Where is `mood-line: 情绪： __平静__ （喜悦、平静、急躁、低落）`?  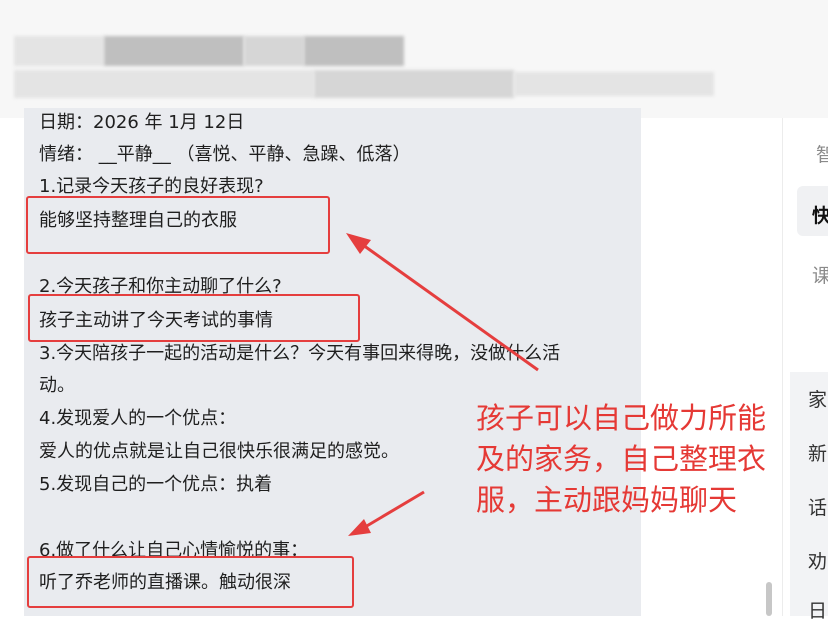 mood-line: 情绪： __平静__ （喜悦、平静、急躁、低落） is located at coordinates (225, 154).